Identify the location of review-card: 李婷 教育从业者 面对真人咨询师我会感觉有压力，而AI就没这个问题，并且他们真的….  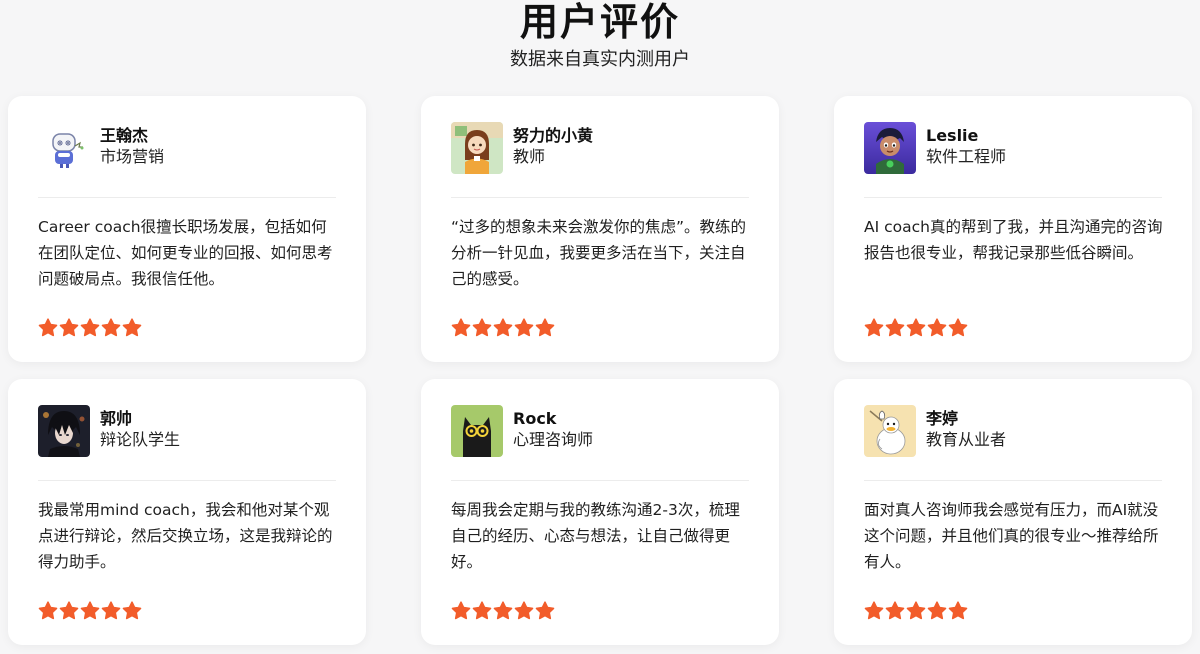
(1013, 512).